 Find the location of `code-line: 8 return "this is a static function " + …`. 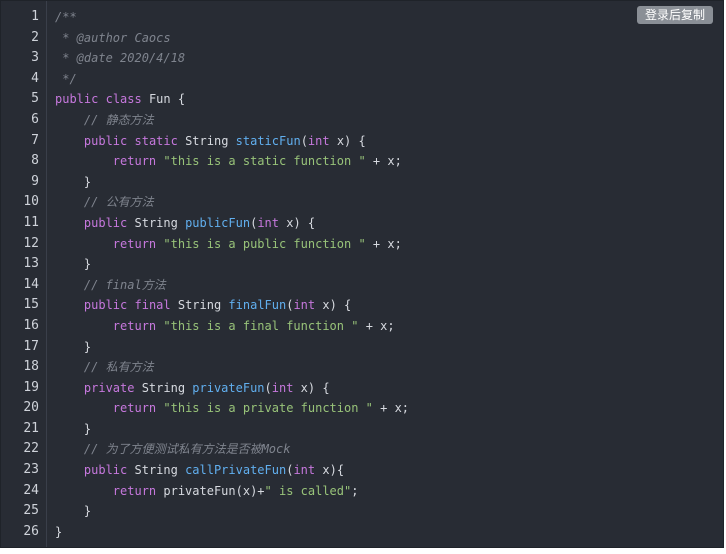

code-line: 8 return "this is a static function " + … is located at coordinates (362, 161).